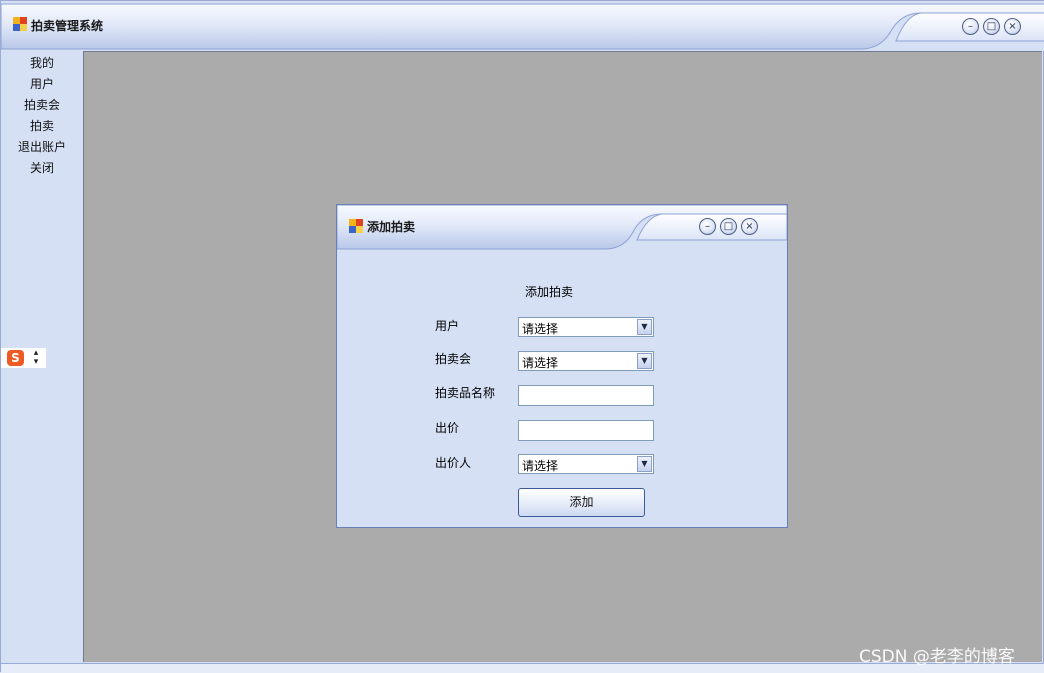  What do you see at coordinates (42, 63) in the screenshot?
I see `menu-item-mine: 我的` at bounding box center [42, 63].